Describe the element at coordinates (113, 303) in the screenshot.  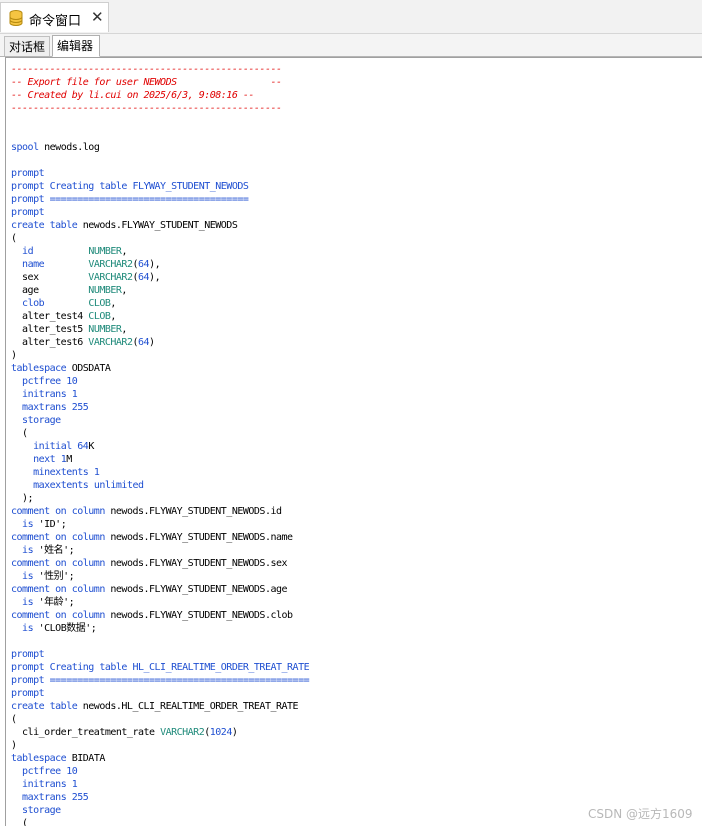
I see `code-token: ,` at that location.